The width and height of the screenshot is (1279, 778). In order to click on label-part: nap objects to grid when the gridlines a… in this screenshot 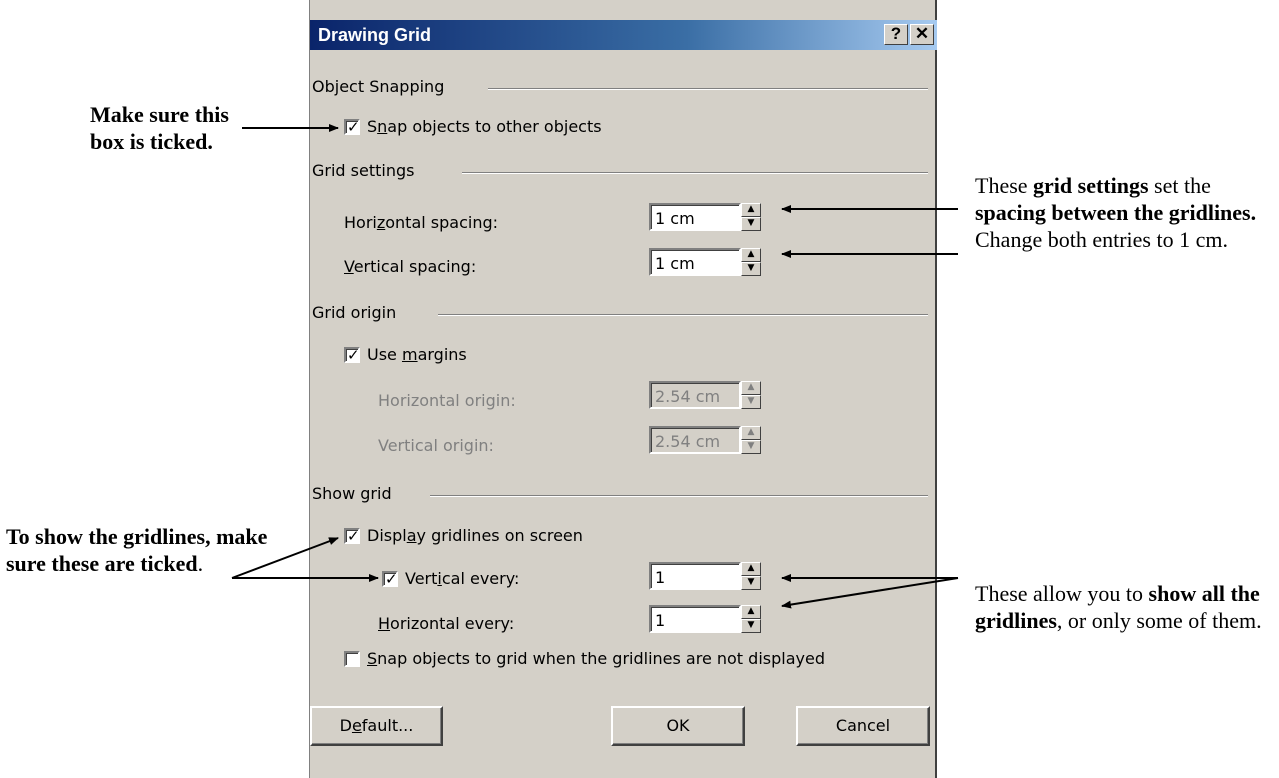, I will do `click(601, 658)`.